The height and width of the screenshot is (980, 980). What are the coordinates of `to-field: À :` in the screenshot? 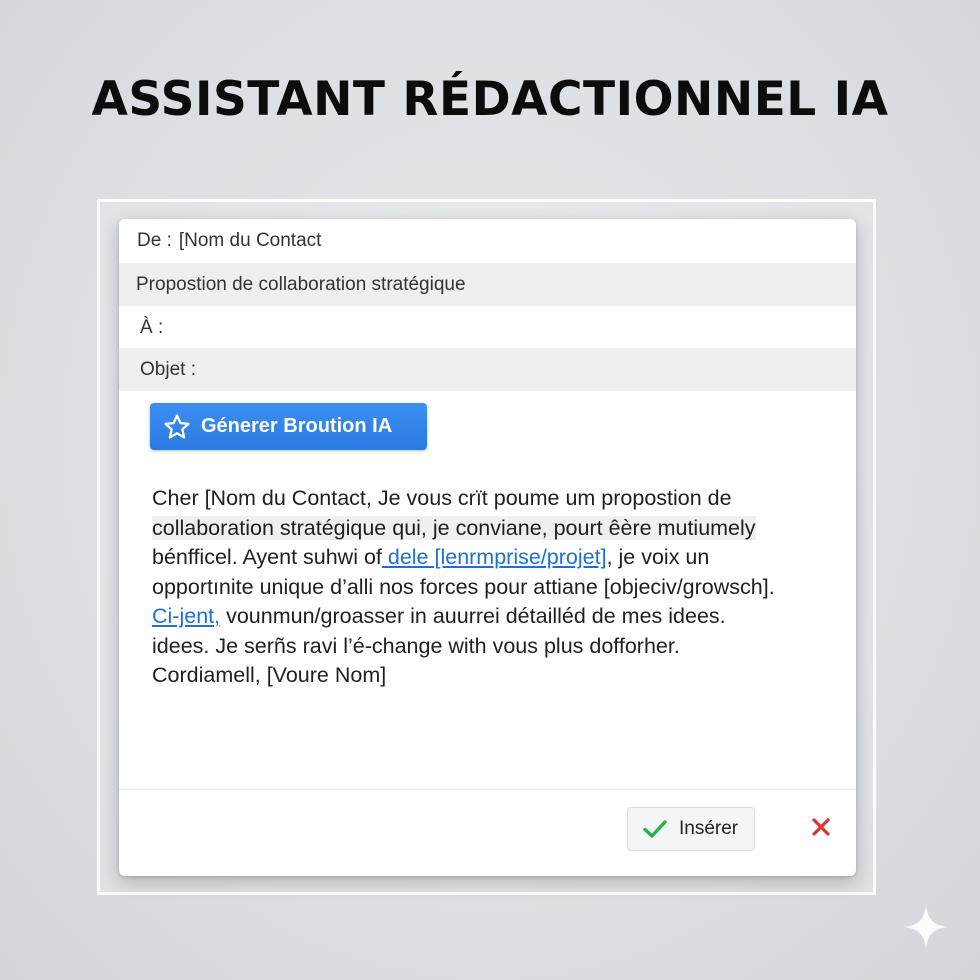 It's located at (487, 327).